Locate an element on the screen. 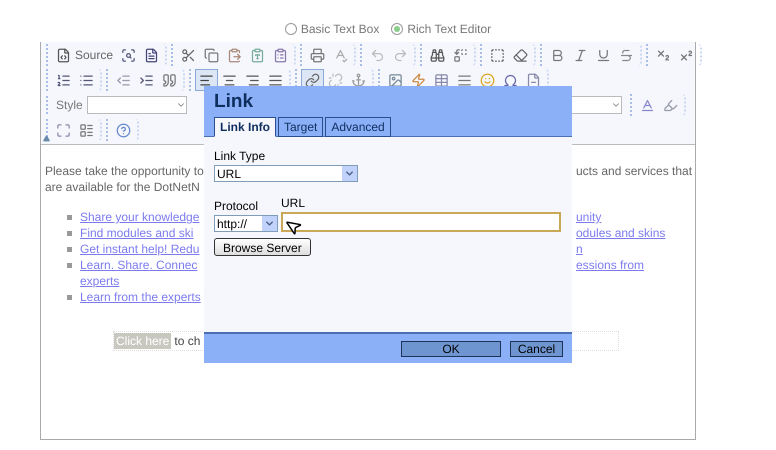 Image resolution: width=776 pixels, height=450 pixels. paragraph-text: Please take the opportunity to is located at coordinates (124, 171).